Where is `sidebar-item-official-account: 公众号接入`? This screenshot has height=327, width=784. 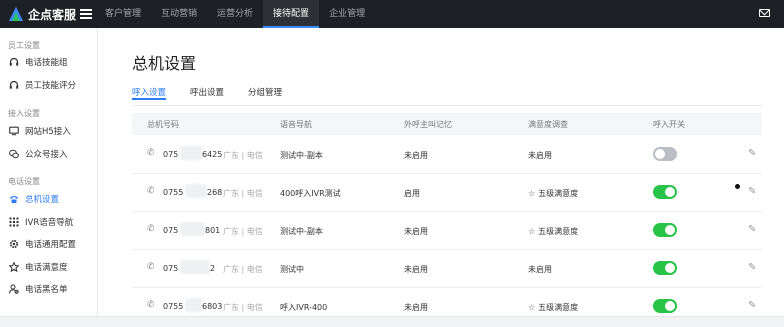 sidebar-item-official-account: 公众号接入 is located at coordinates (48, 154).